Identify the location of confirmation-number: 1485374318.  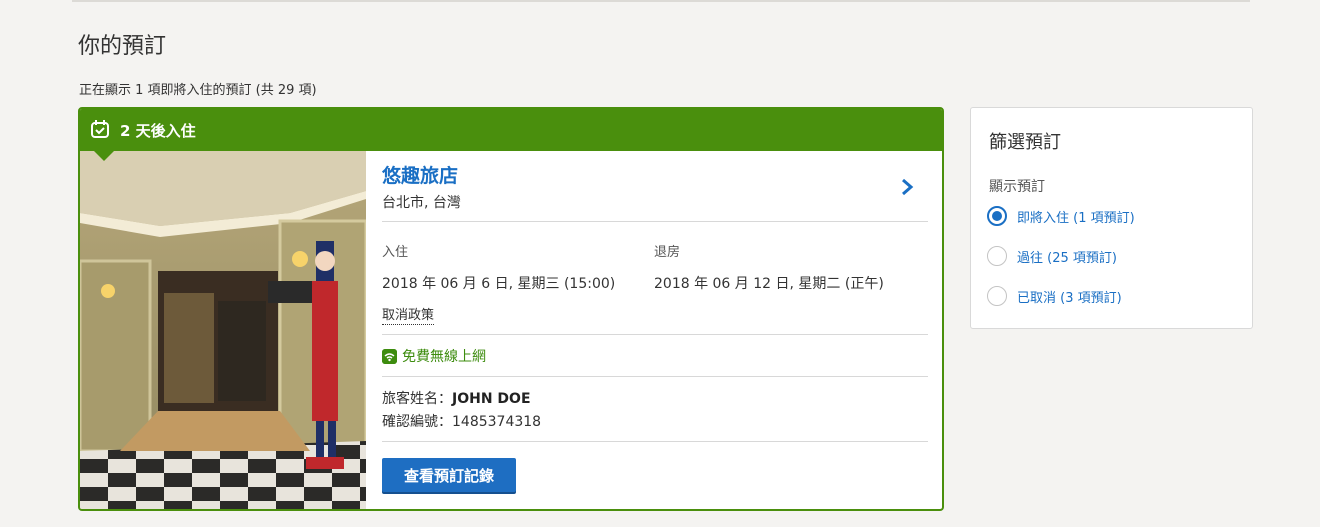
(497, 422).